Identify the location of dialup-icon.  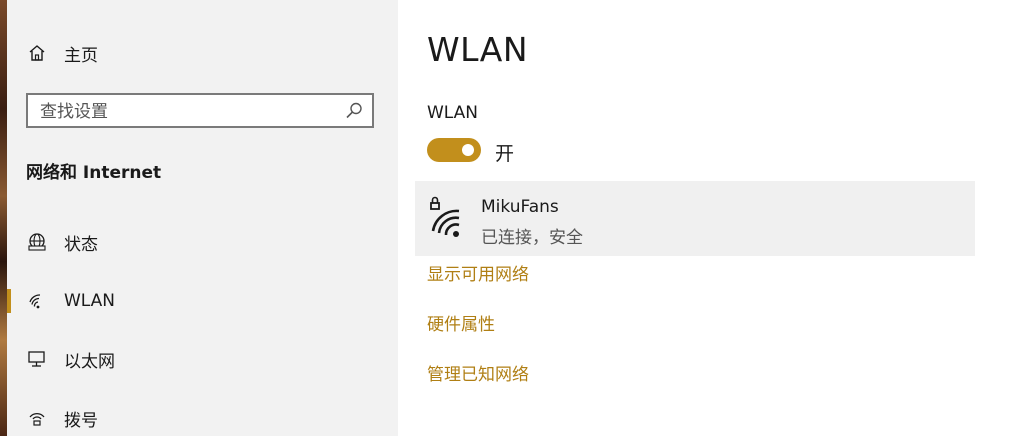
(37, 418).